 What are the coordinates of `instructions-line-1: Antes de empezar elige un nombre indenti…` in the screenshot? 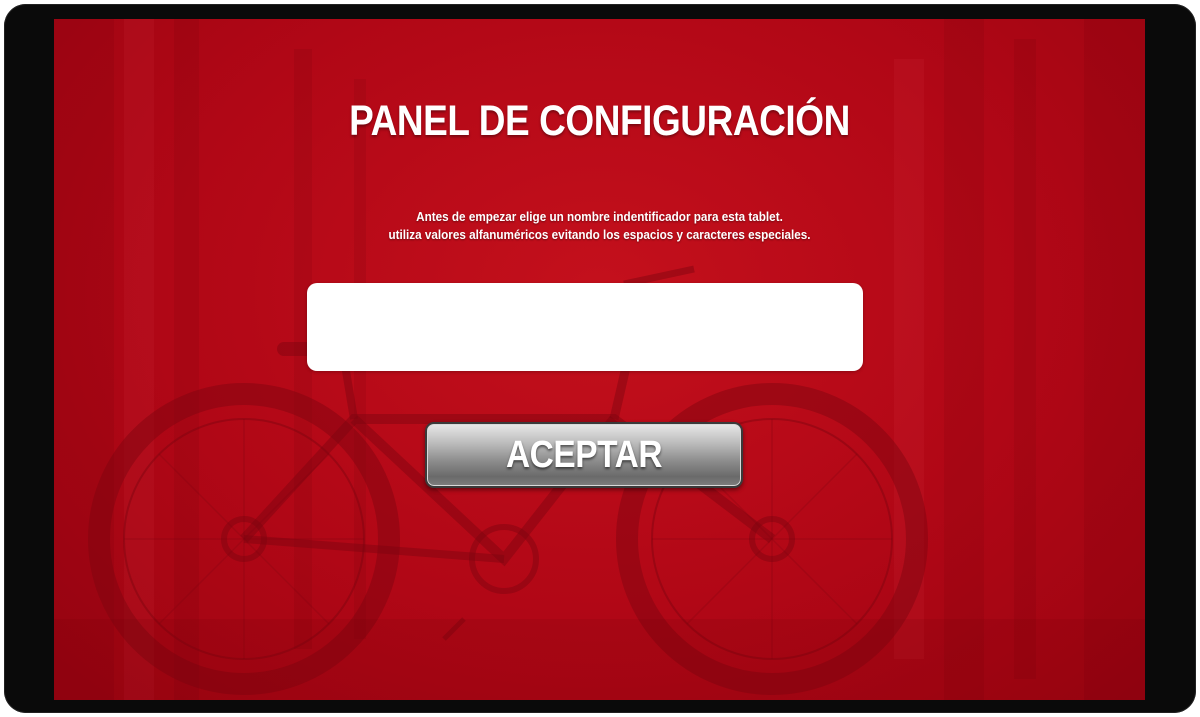 It's located at (599, 216).